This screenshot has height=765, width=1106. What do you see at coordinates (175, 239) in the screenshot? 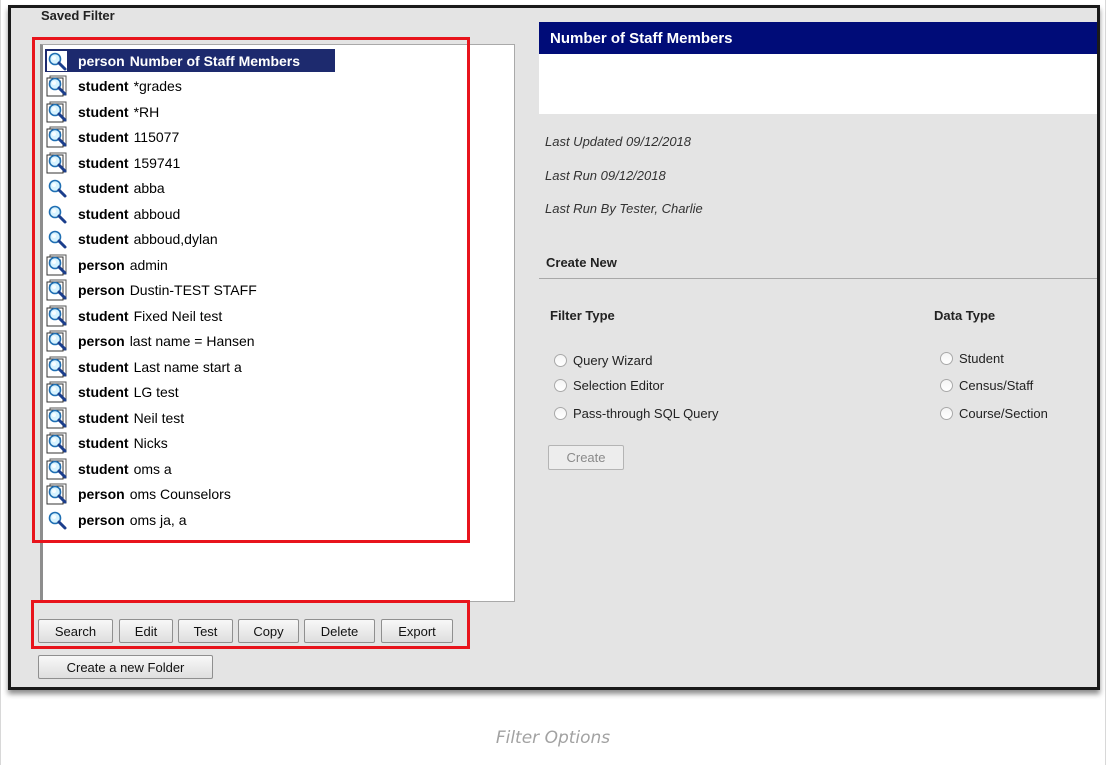
I see `filter-name-label: abboud,dylan` at bounding box center [175, 239].